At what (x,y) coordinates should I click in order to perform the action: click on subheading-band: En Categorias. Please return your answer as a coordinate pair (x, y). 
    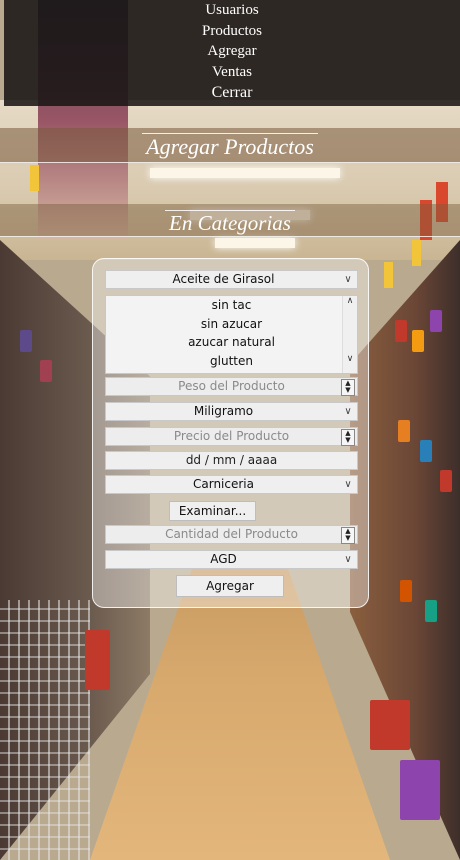
    Looking at the image, I should click on (230, 220).